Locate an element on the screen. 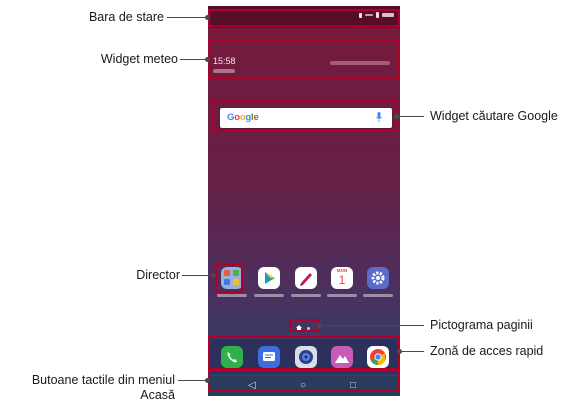  folder-callout-dot is located at coordinates (213, 275).